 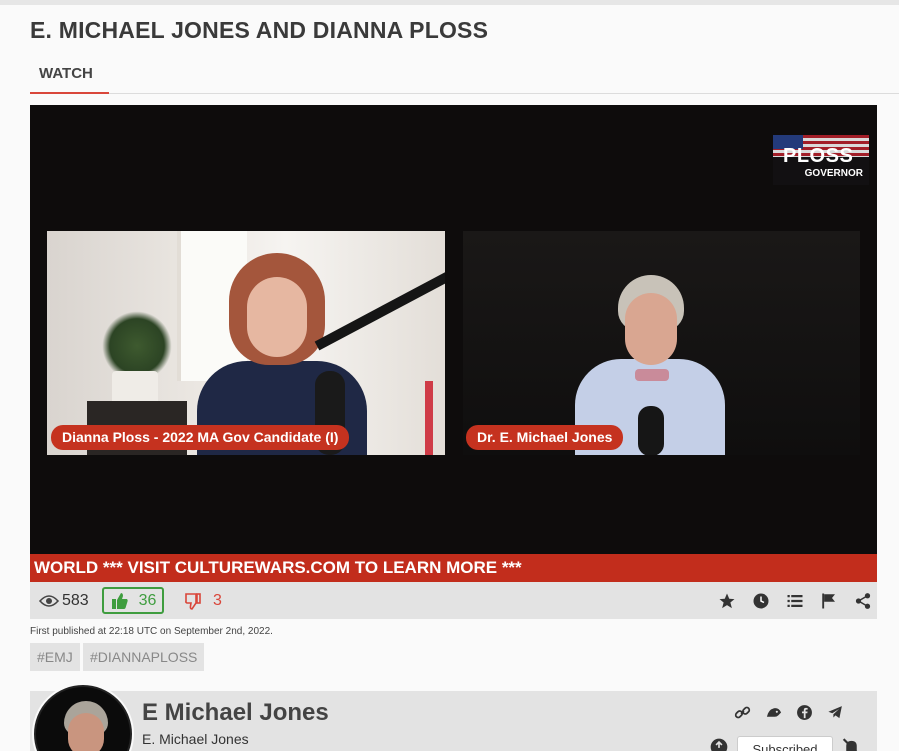 What do you see at coordinates (75, 600) in the screenshot?
I see `view-count-value: 583` at bounding box center [75, 600].